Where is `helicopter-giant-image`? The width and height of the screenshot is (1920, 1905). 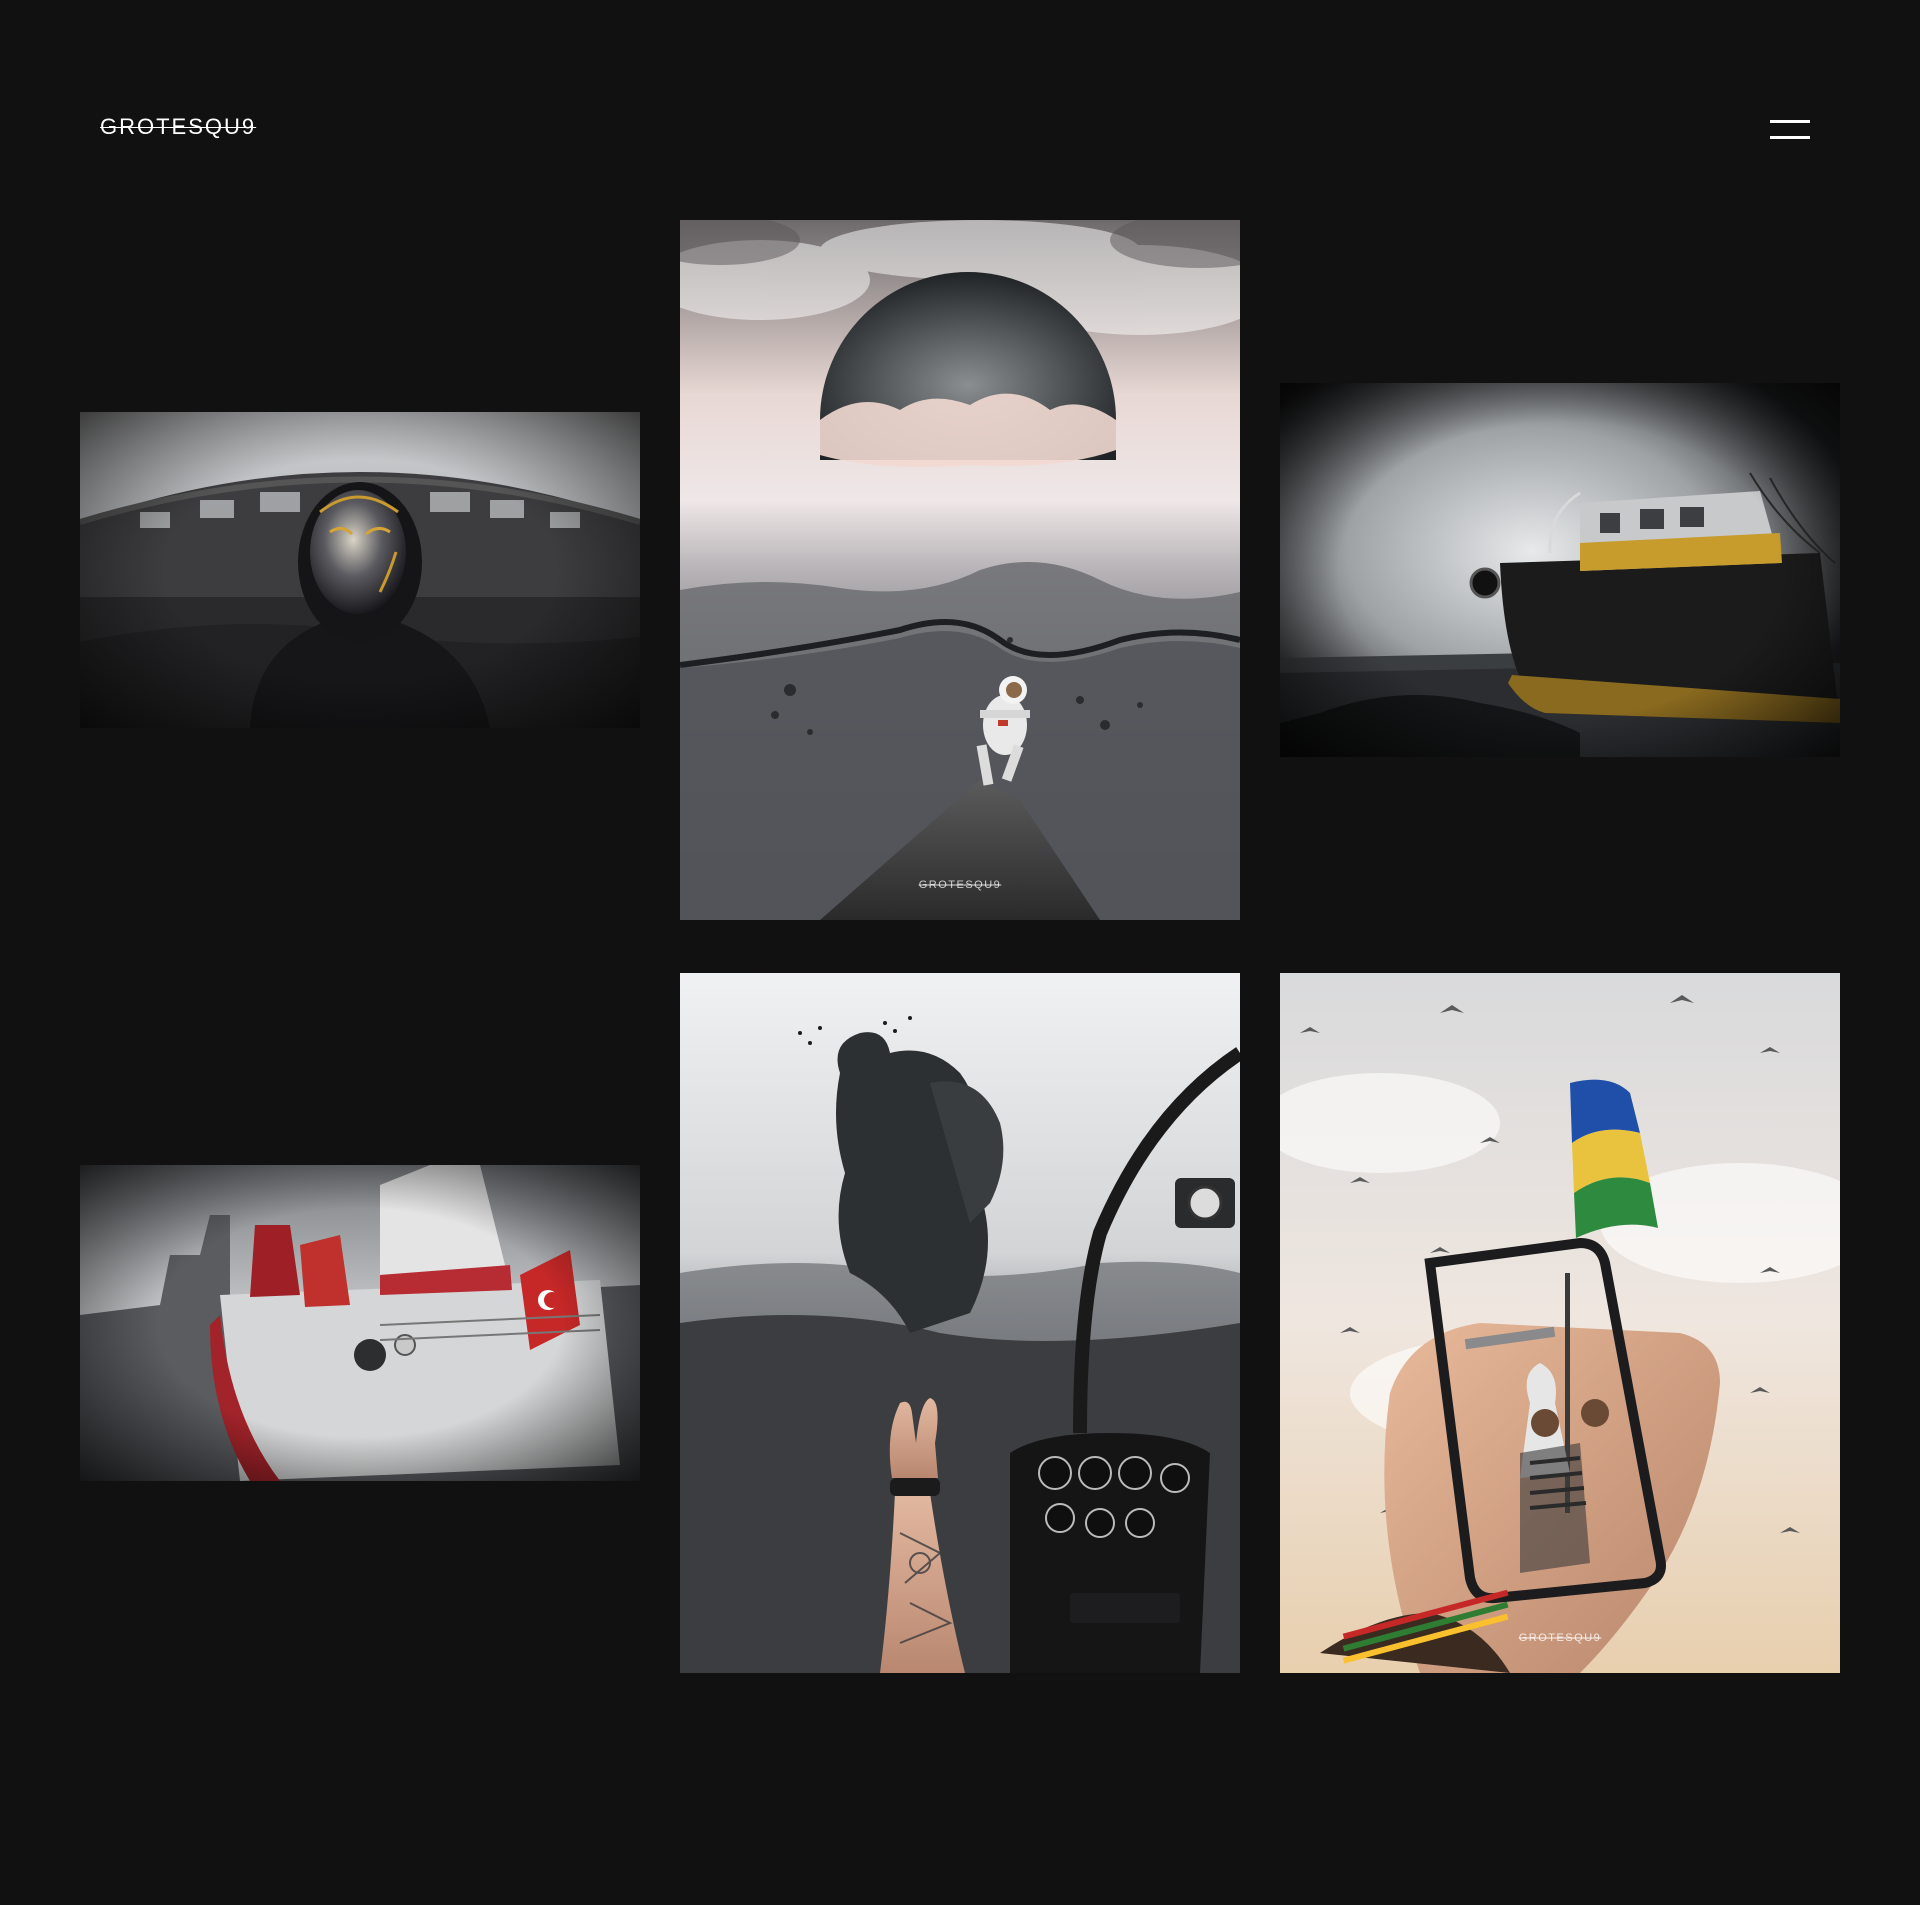
helicopter-giant-image is located at coordinates (960, 1323).